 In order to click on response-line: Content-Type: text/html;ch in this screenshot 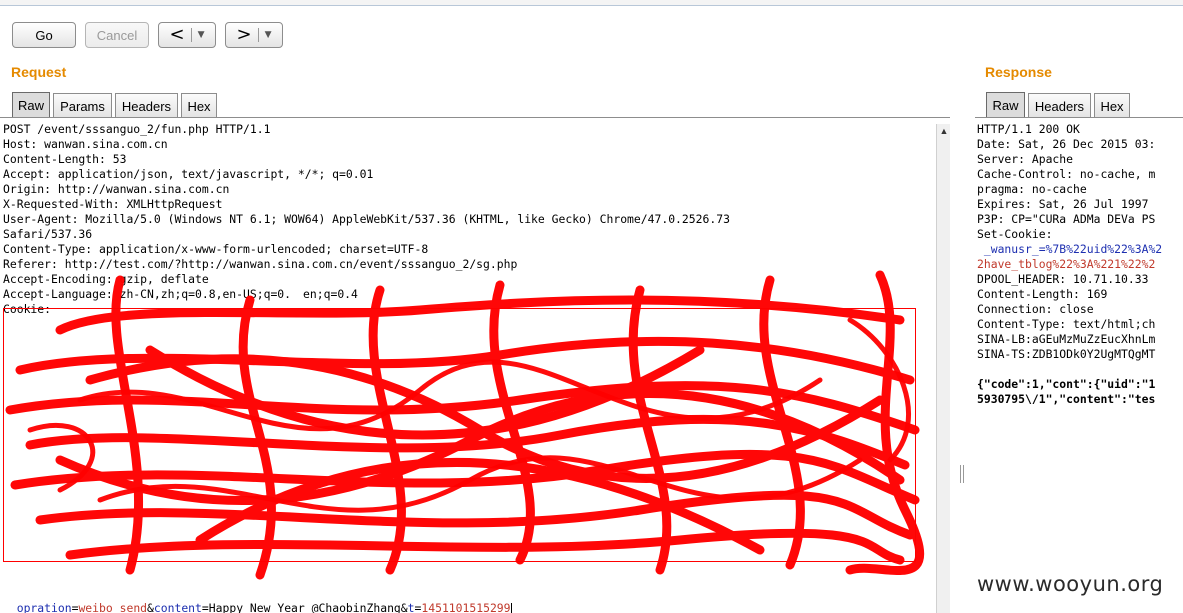, I will do `click(1066, 324)`.